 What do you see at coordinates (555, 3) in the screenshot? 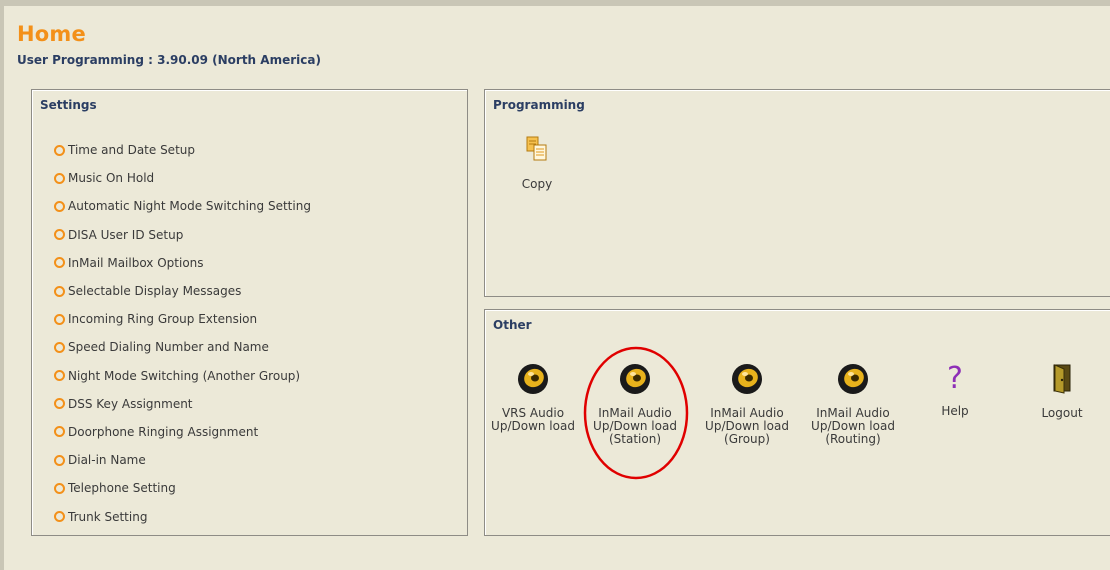
I see `window-top-border` at bounding box center [555, 3].